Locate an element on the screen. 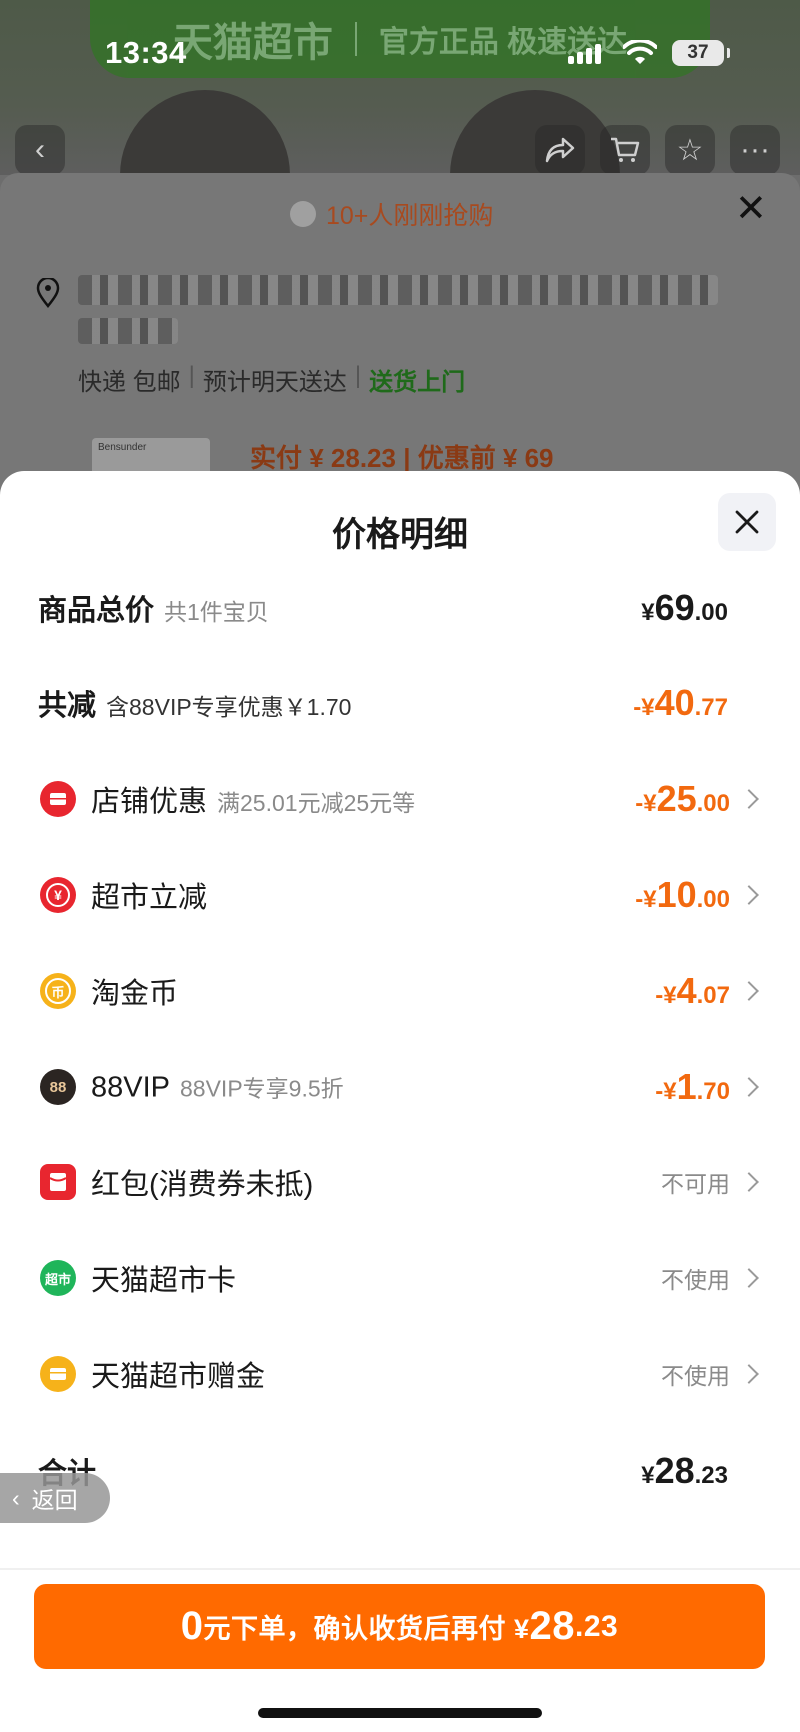 The width and height of the screenshot is (800, 1732). row-gift-money: 天猫超市赠金 不使用 is located at coordinates (400, 1374).